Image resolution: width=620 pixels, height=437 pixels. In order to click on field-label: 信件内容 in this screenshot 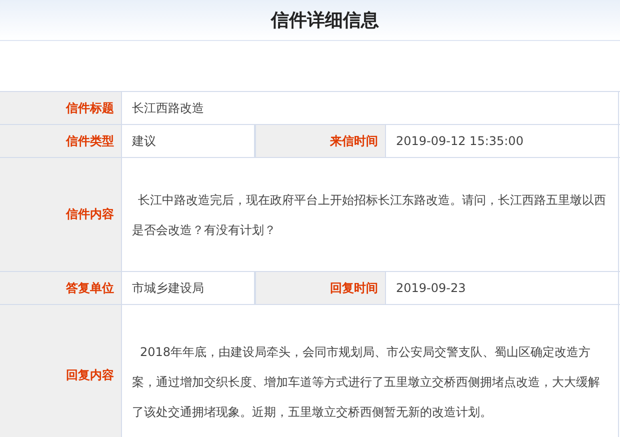, I will do `click(61, 214)`.